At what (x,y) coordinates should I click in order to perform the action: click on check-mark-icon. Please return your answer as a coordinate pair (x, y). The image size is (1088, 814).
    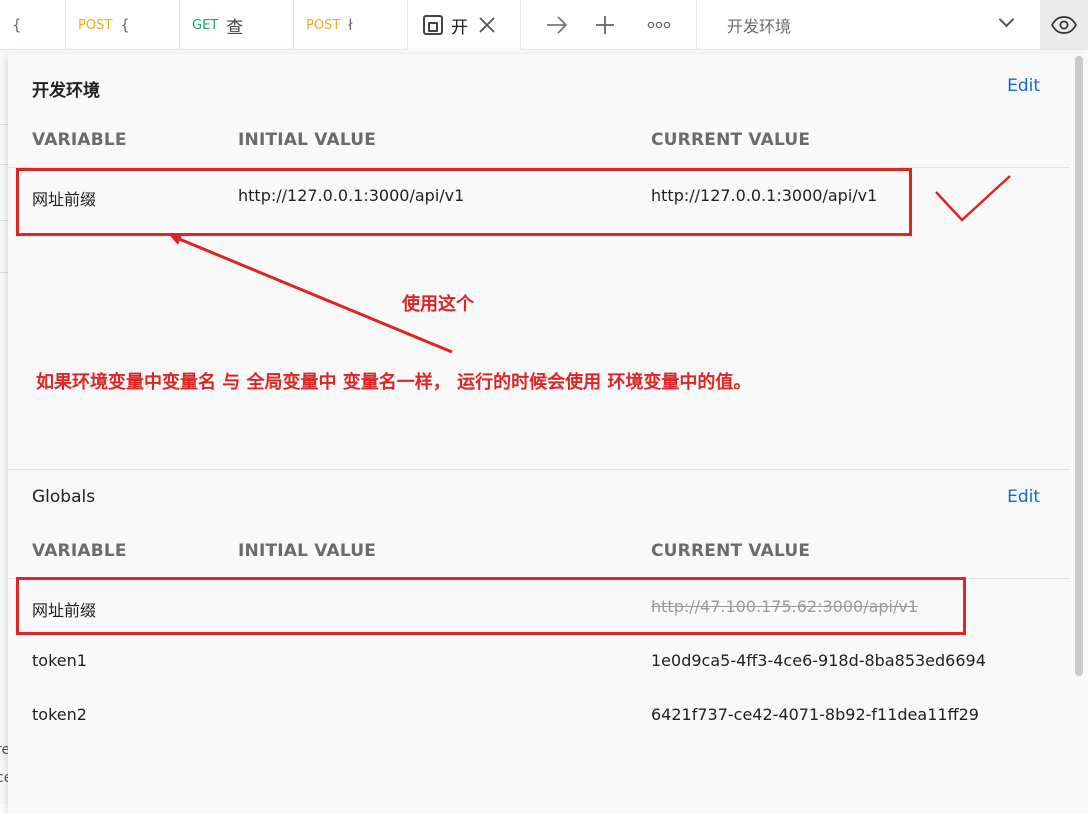
    Looking at the image, I should click on (973, 198).